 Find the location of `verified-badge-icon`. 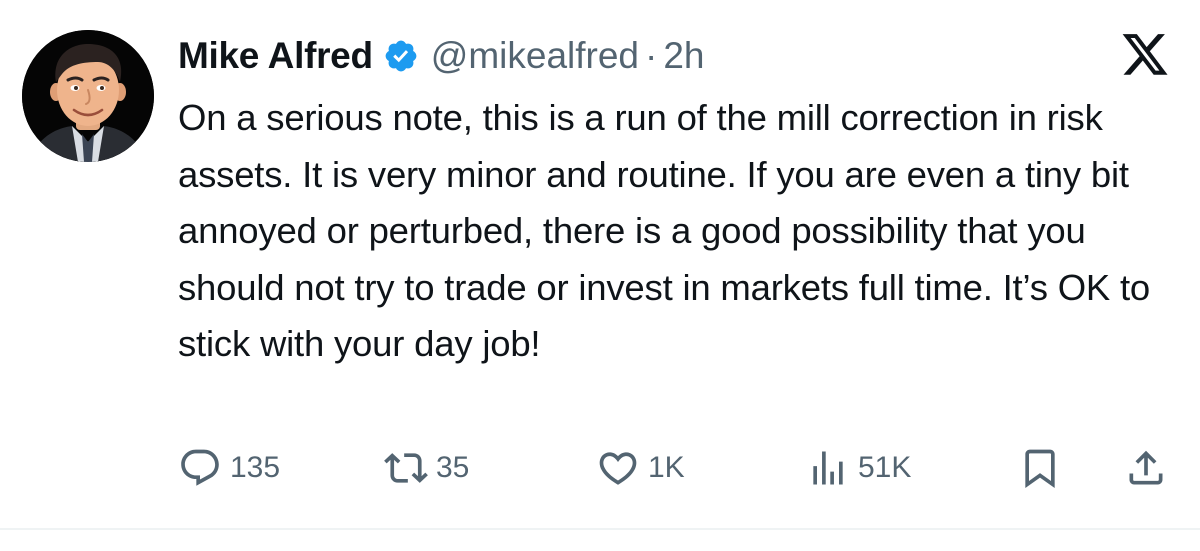

verified-badge-icon is located at coordinates (401, 56).